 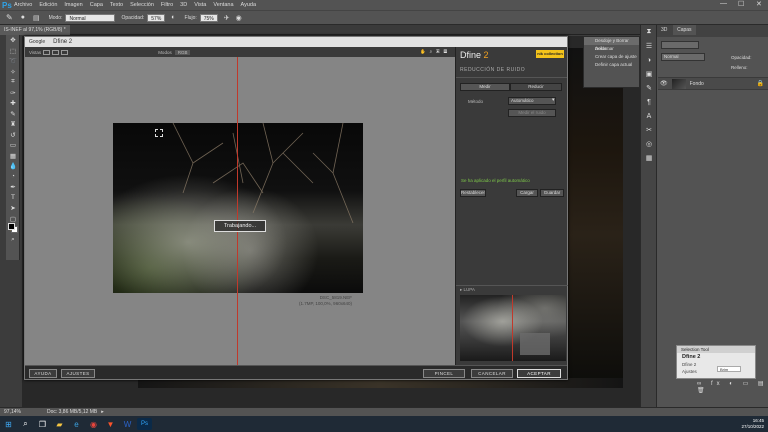 What do you see at coordinates (13, 93) in the screenshot?
I see `eyedropper-tool-icon: ✑` at bounding box center [13, 93].